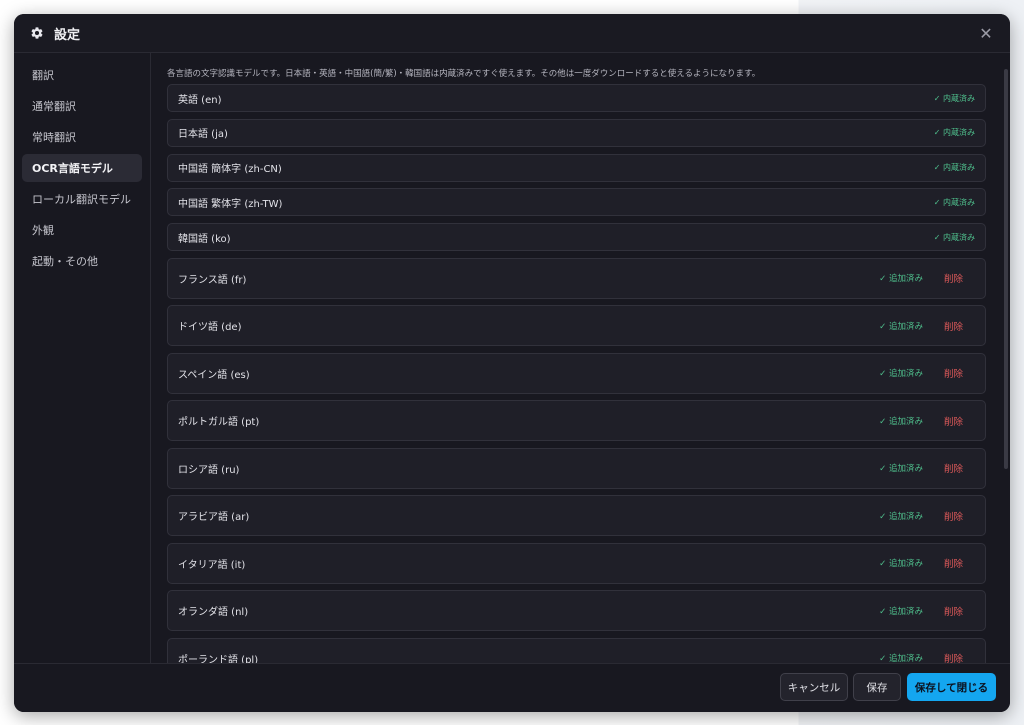  Describe the element at coordinates (209, 470) in the screenshot. I see `language-name: ロシア語 (ru)` at that location.